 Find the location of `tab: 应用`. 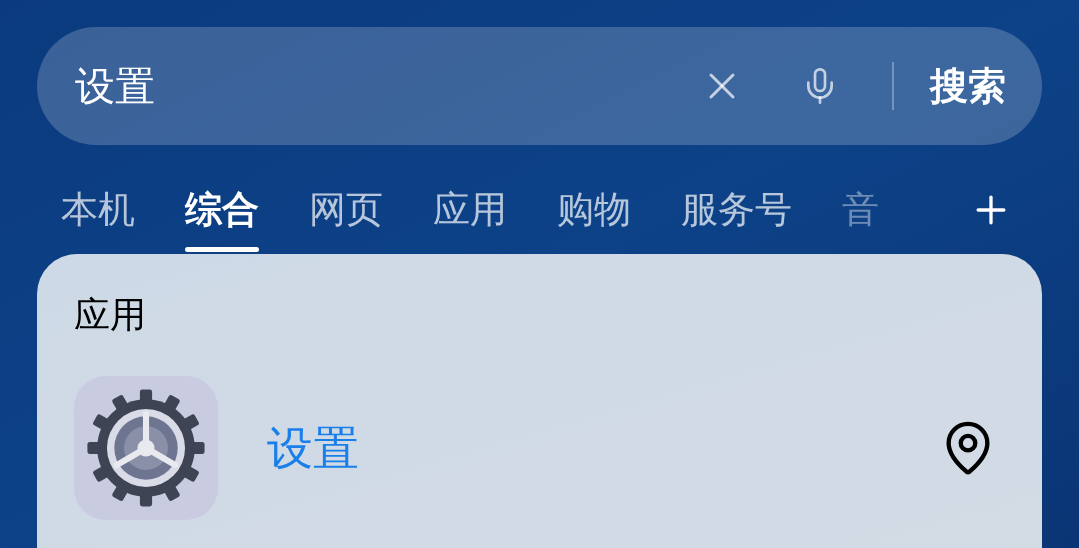

tab: 应用 is located at coordinates (470, 218).